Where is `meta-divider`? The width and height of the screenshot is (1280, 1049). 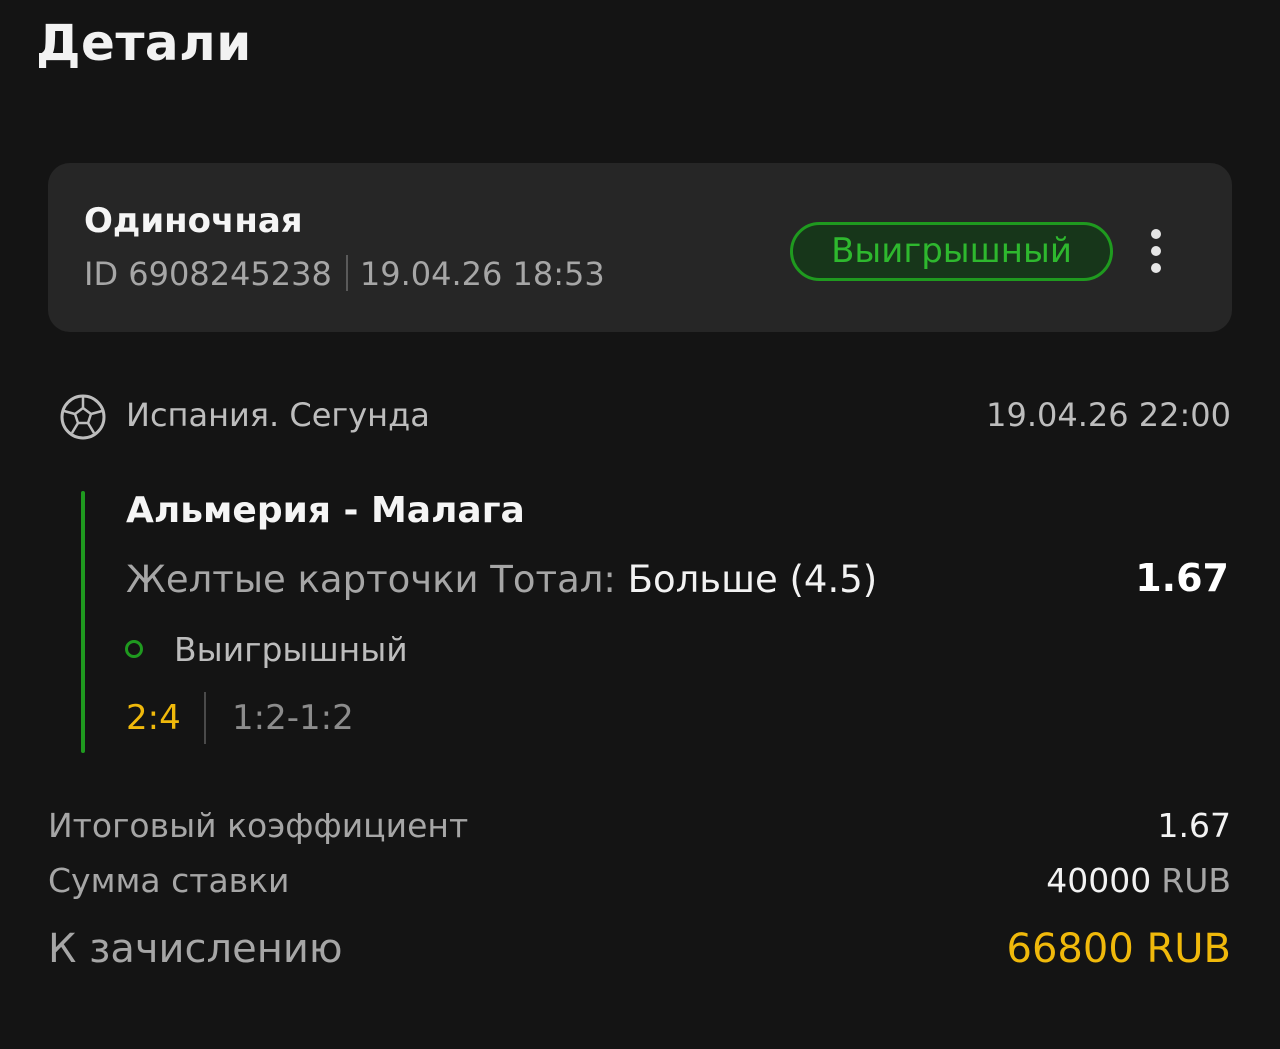 meta-divider is located at coordinates (346, 273).